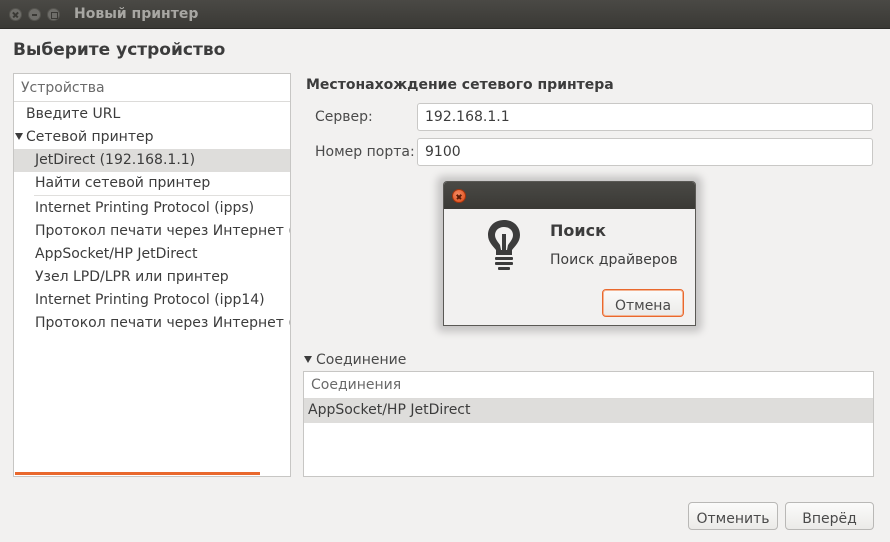 The width and height of the screenshot is (890, 542). I want to click on maximize-icon, so click(53, 14).